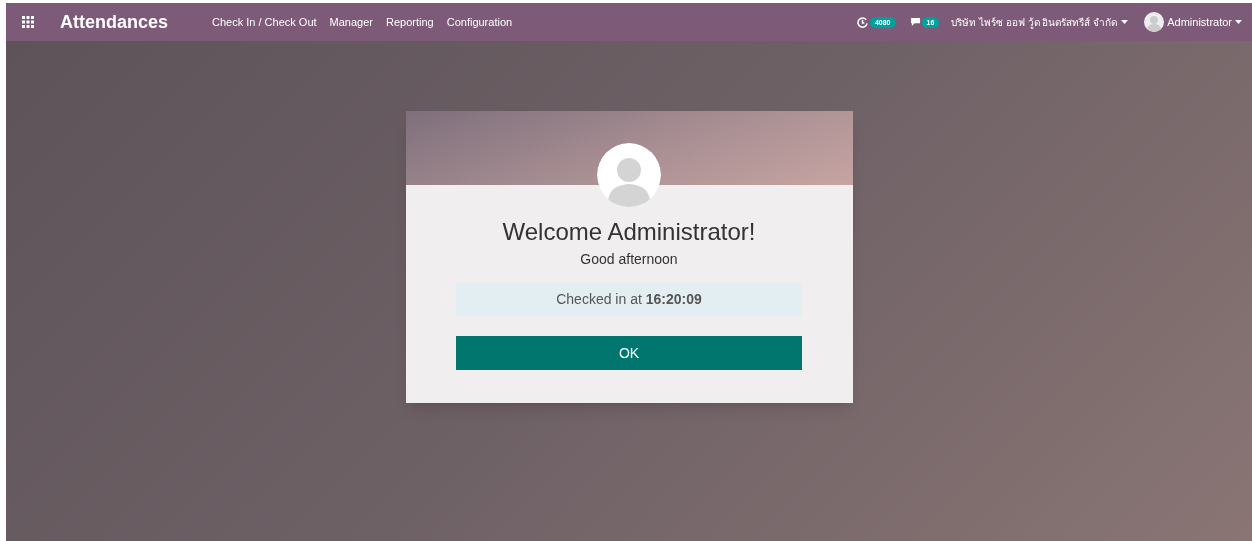 The height and width of the screenshot is (541, 1252). What do you see at coordinates (915, 22) in the screenshot?
I see `chat-icon` at bounding box center [915, 22].